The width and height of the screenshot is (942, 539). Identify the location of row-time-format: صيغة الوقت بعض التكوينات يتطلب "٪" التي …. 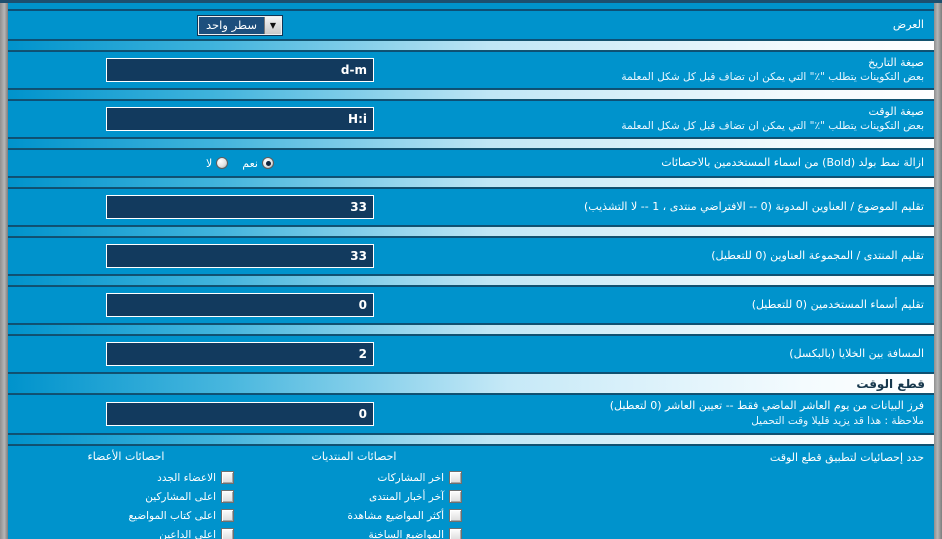
(471, 119).